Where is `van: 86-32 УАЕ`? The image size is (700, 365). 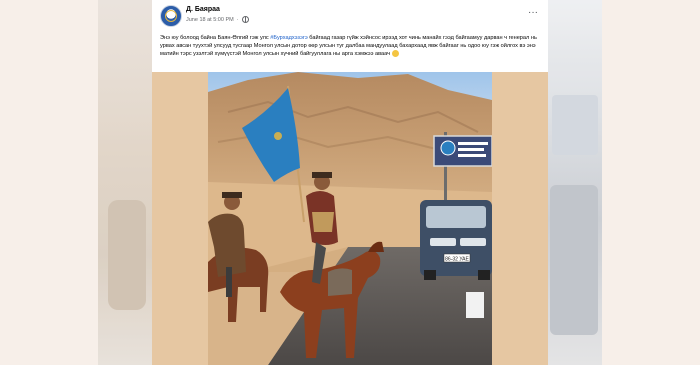 van: 86-32 УАЕ is located at coordinates (456, 240).